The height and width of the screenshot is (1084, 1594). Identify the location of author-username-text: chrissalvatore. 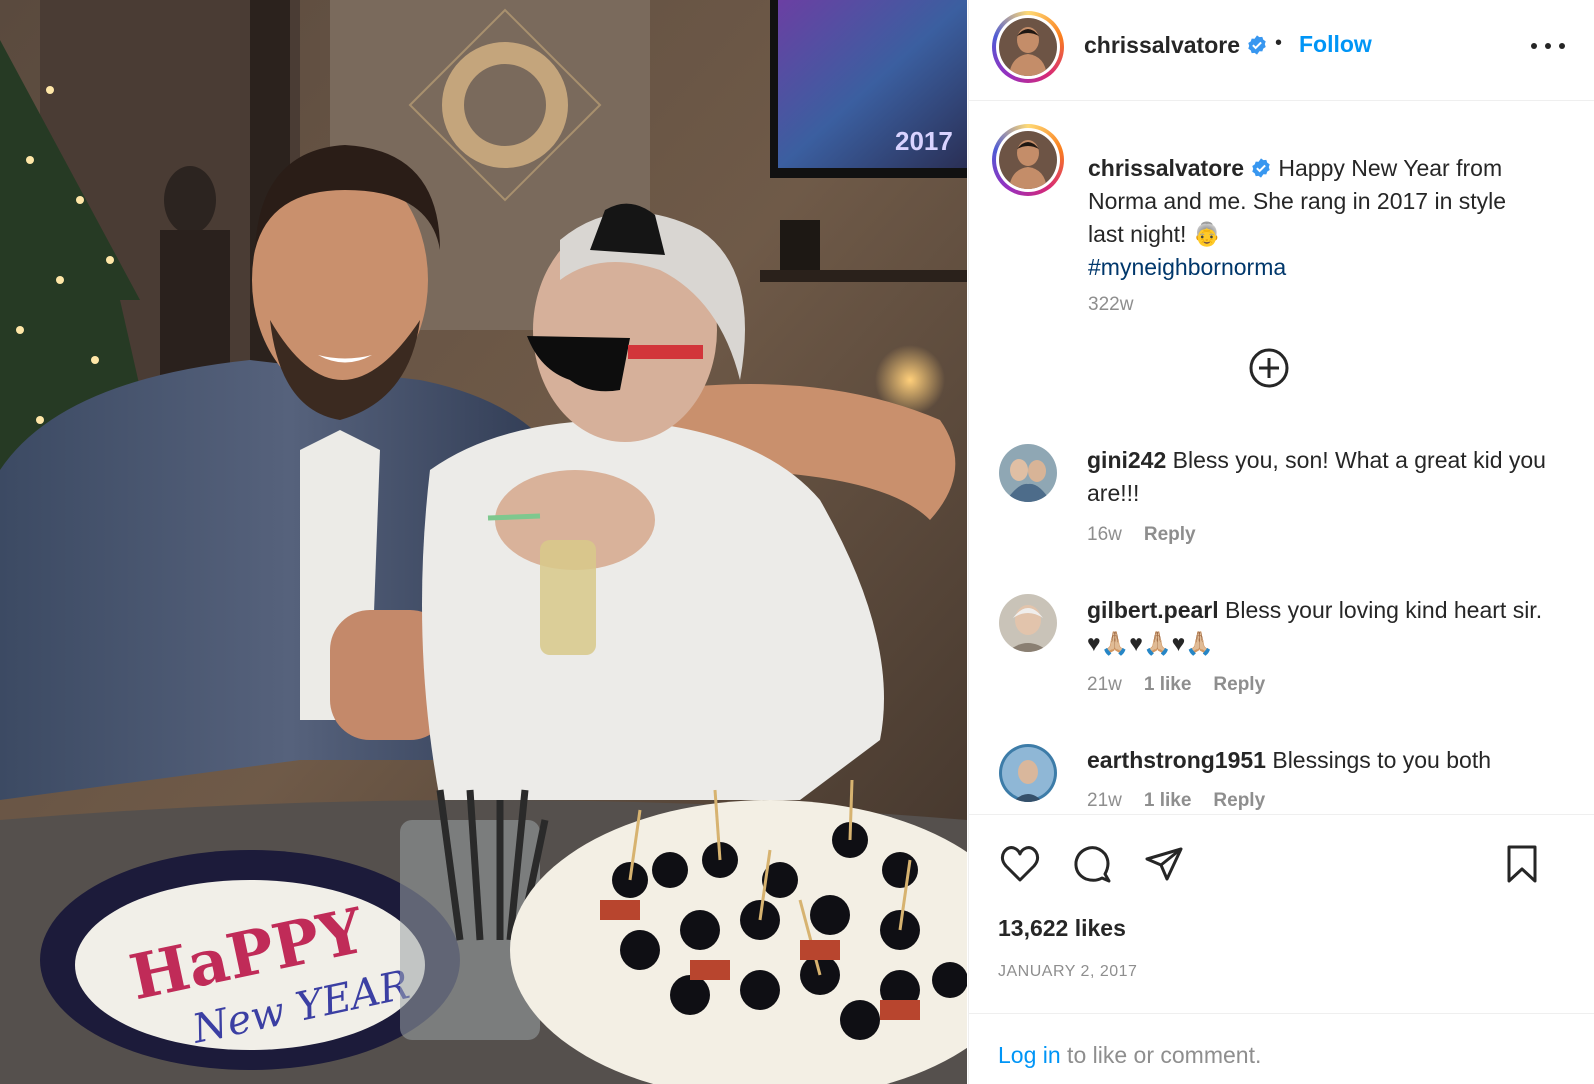
(1162, 45).